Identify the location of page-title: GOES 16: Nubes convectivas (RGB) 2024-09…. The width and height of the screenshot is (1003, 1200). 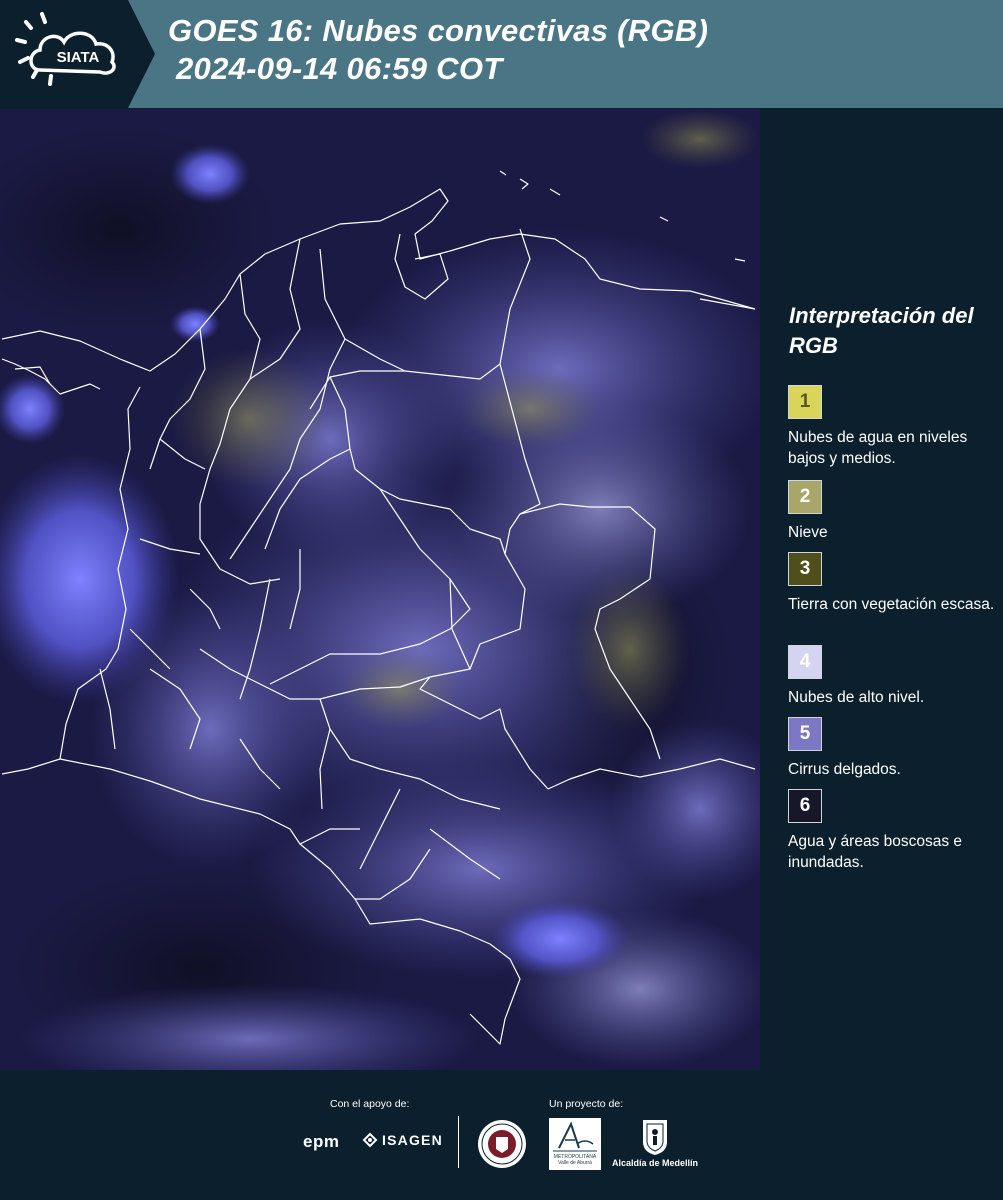
(438, 50).